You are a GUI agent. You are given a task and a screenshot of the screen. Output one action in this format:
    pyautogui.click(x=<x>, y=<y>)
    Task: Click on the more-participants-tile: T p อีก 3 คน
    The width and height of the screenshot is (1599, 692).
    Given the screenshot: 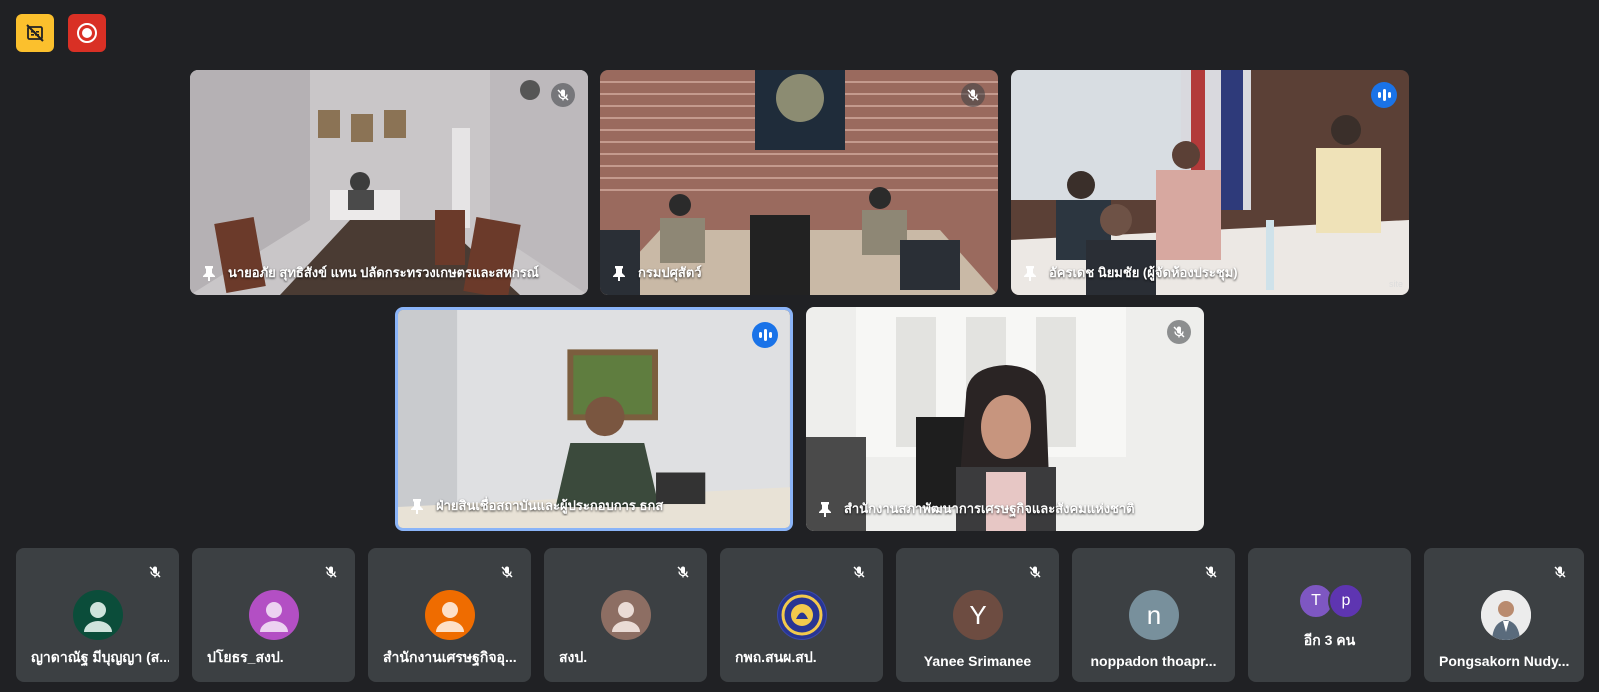 What is the action you would take?
    pyautogui.click(x=1329, y=615)
    